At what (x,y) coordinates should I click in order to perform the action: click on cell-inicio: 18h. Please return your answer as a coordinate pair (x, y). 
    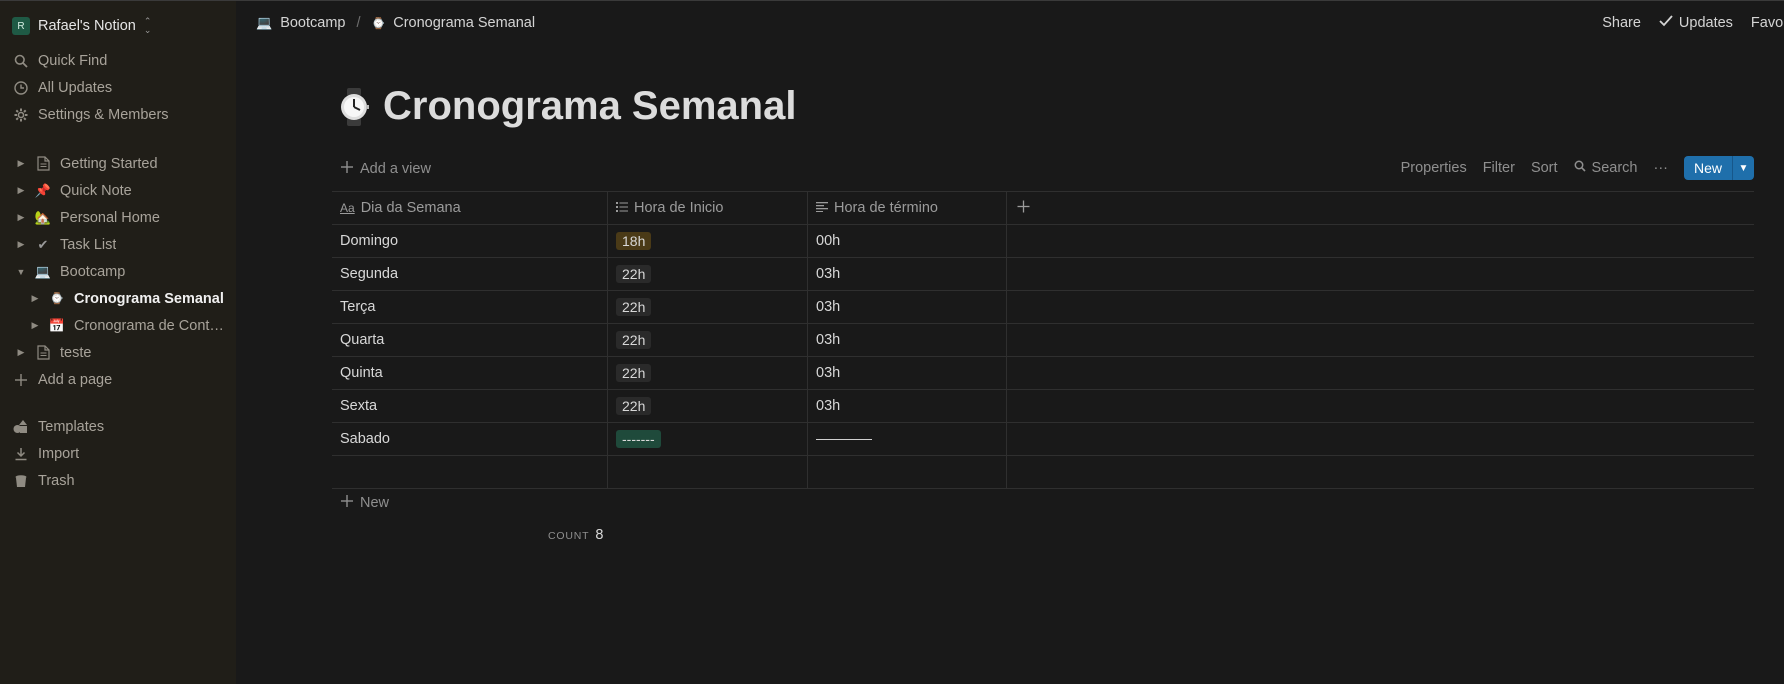
    Looking at the image, I should click on (708, 241).